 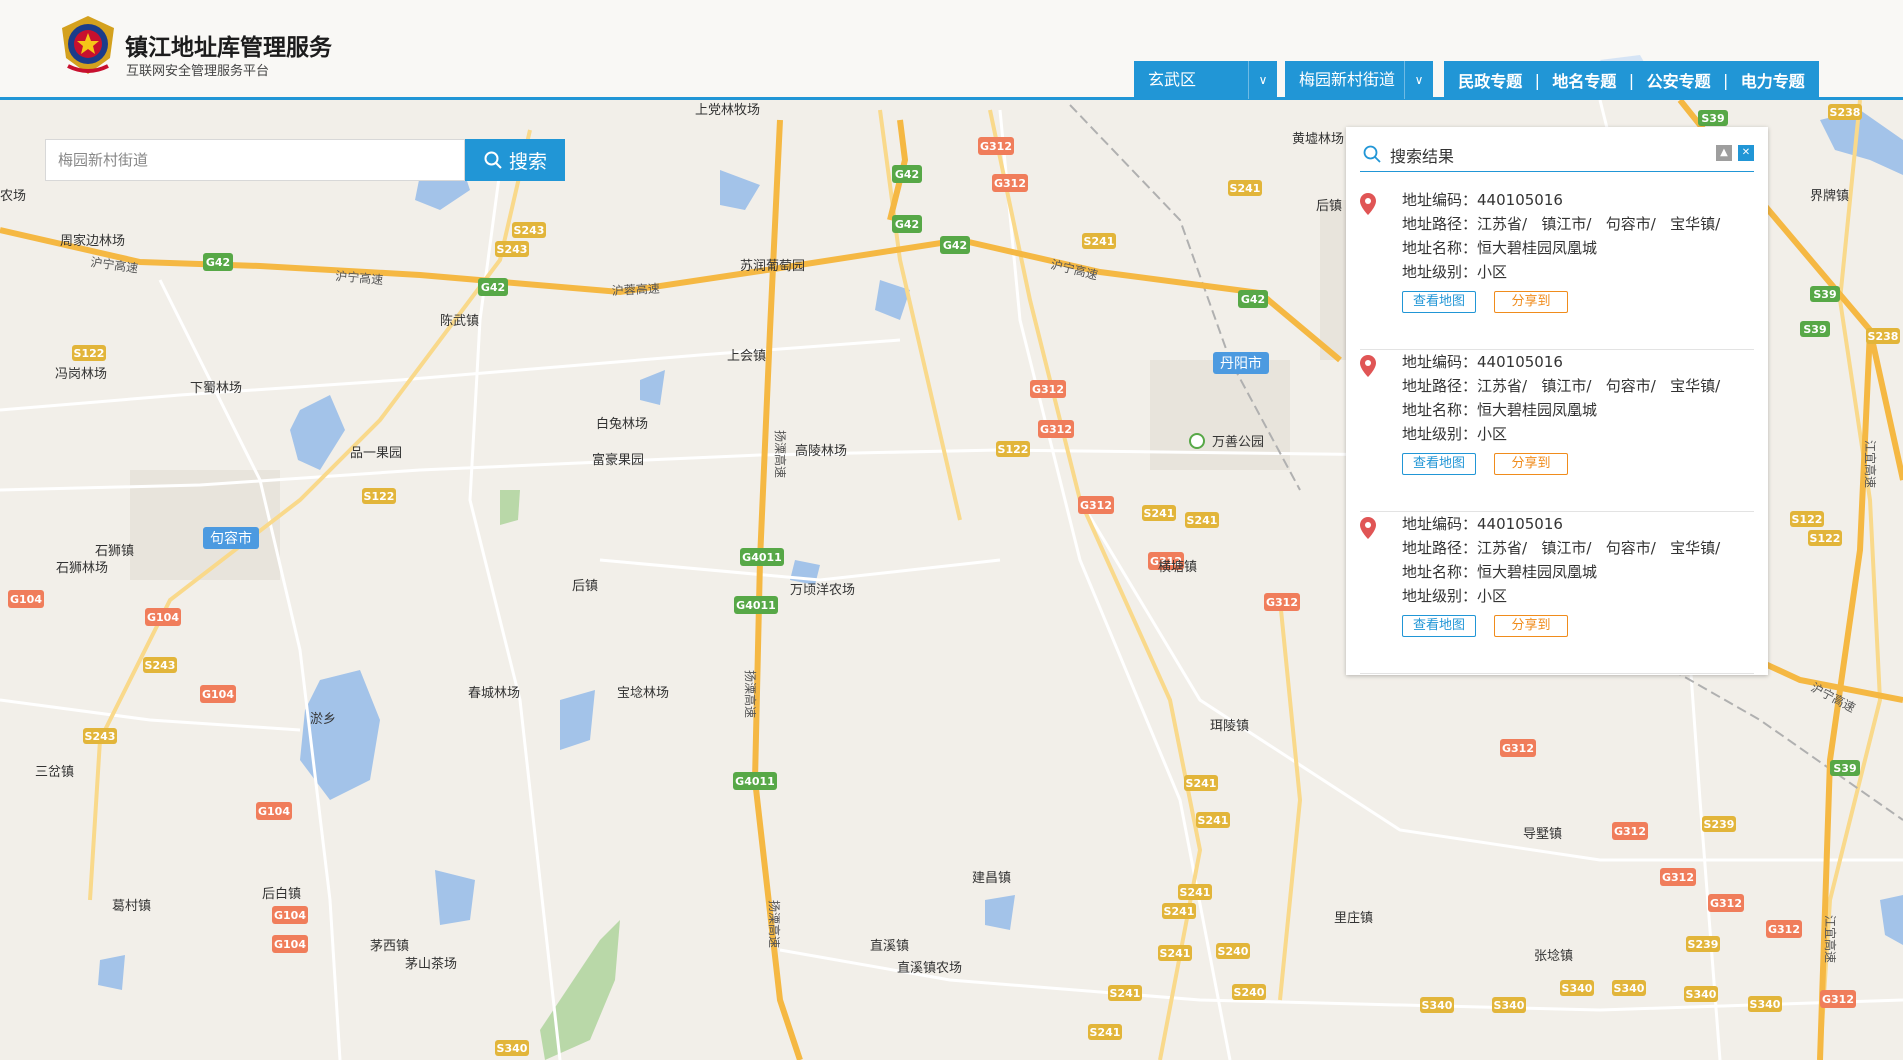 What do you see at coordinates (459, 321) in the screenshot?
I see `svg-text: 陈武镇` at bounding box center [459, 321].